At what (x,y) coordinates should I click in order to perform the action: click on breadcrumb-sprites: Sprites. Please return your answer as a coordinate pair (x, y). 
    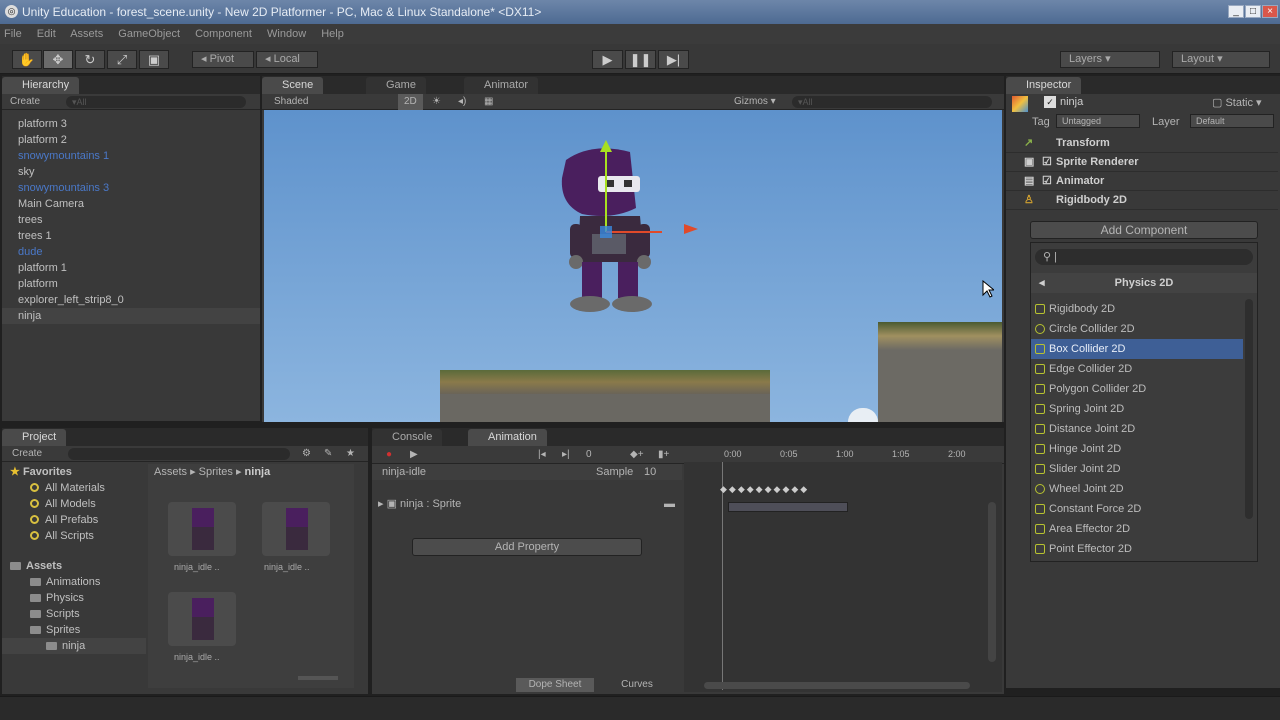
    Looking at the image, I should click on (216, 472).